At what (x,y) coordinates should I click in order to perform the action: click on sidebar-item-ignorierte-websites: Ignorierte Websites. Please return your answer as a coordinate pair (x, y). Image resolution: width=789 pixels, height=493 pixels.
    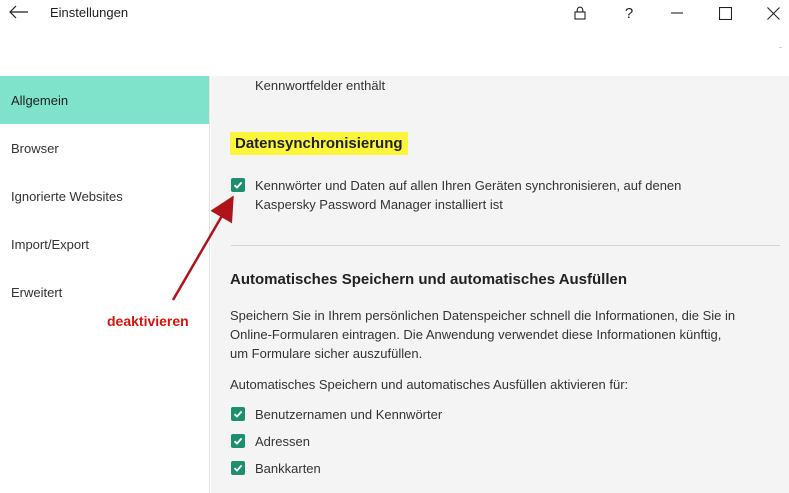
    Looking at the image, I should click on (104, 196).